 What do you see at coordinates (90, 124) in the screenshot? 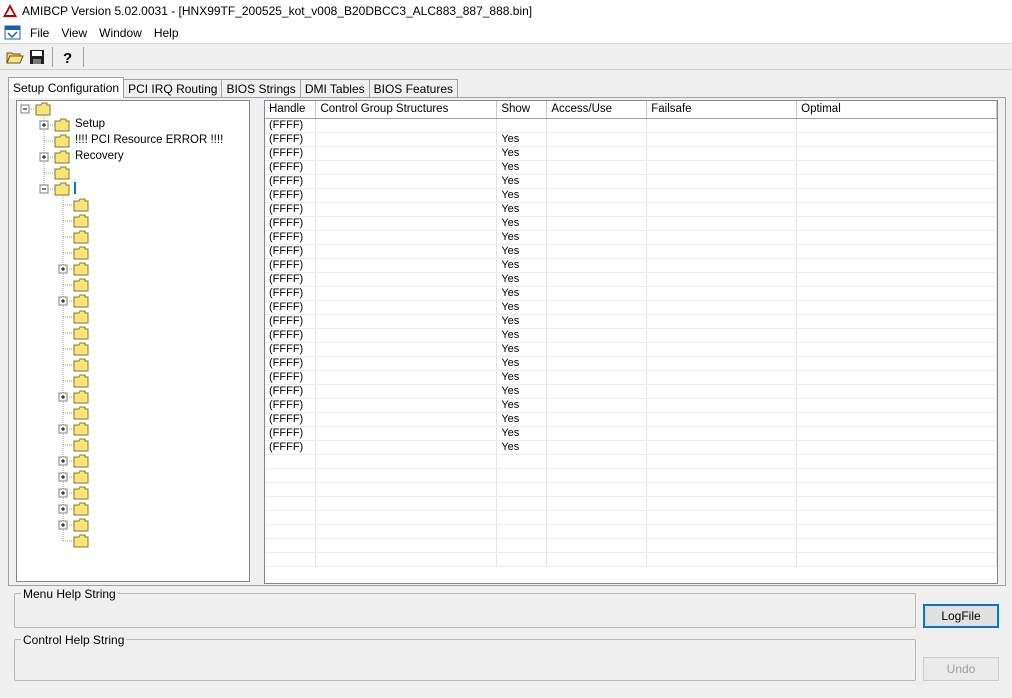
I see `tree-label-setup: Setup` at bounding box center [90, 124].